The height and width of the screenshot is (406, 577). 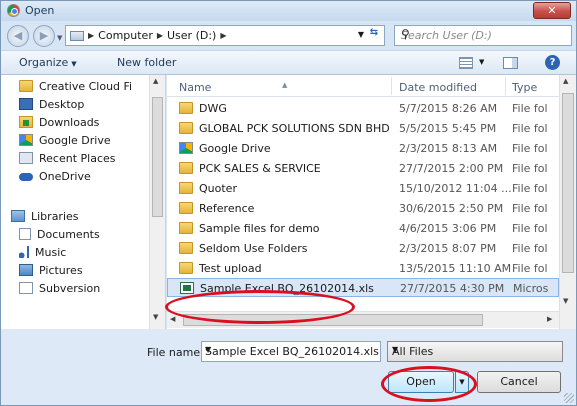 What do you see at coordinates (92, 104) in the screenshot?
I see `sidebar-item-desktop: Desktop` at bounding box center [92, 104].